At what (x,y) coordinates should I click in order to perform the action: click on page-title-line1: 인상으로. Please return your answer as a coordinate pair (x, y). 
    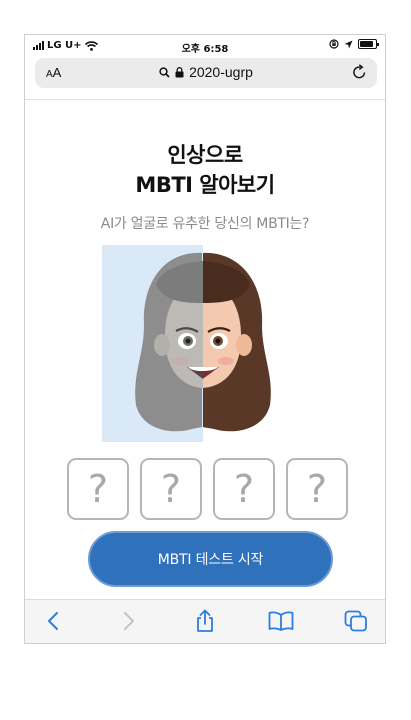
    Looking at the image, I should click on (205, 155).